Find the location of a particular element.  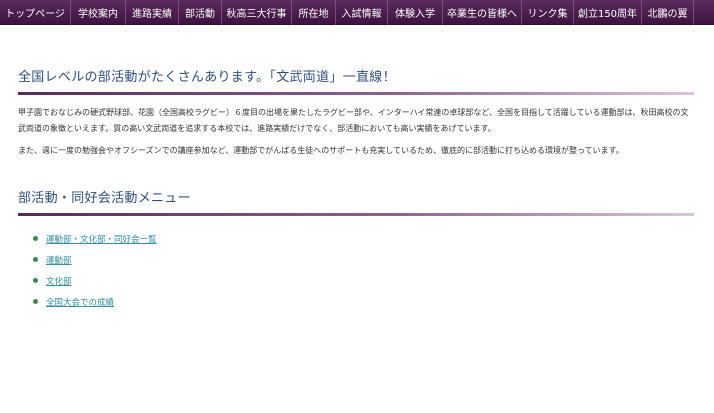

club-menu-divider is located at coordinates (356, 214).